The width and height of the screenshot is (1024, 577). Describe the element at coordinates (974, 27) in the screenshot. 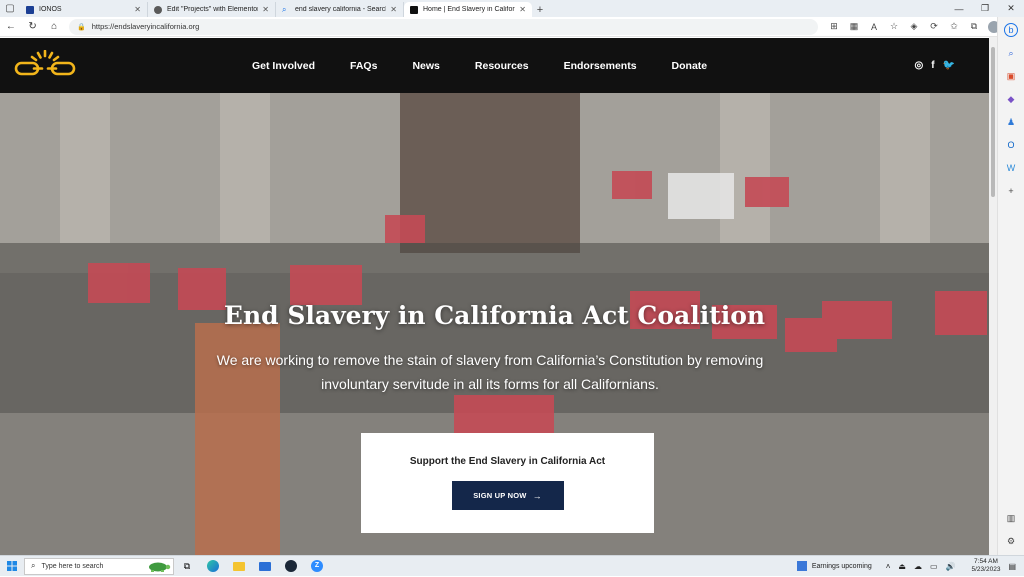

I see `collections-icon: ⧉` at that location.